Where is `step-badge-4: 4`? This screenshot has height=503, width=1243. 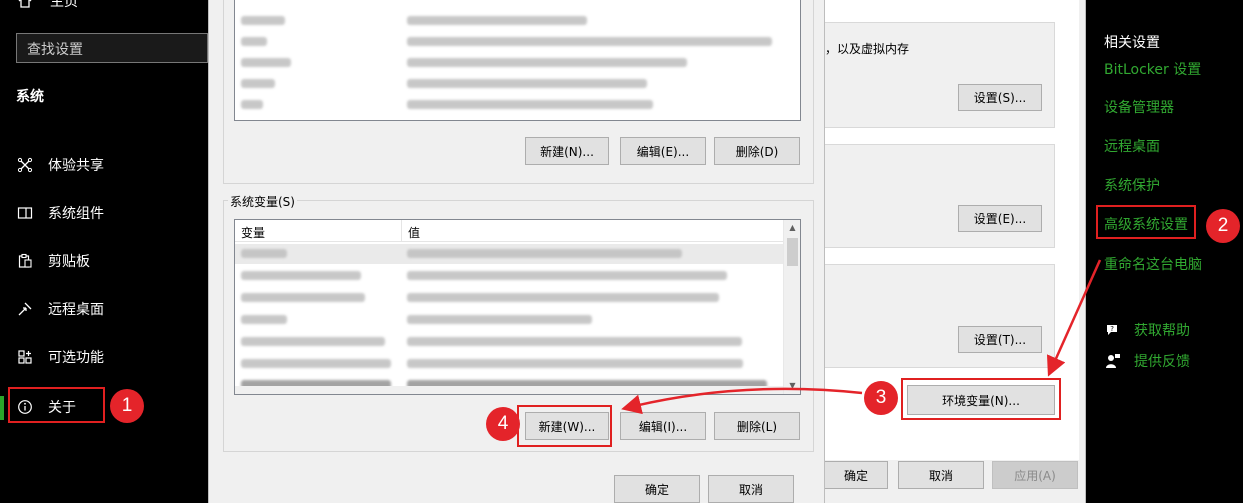 step-badge-4: 4 is located at coordinates (503, 424).